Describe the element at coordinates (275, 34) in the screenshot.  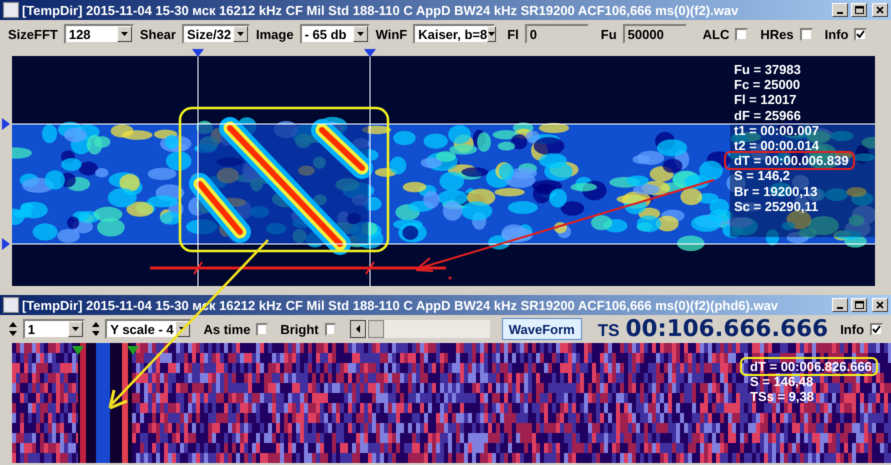
I see `control-label: Image` at that location.